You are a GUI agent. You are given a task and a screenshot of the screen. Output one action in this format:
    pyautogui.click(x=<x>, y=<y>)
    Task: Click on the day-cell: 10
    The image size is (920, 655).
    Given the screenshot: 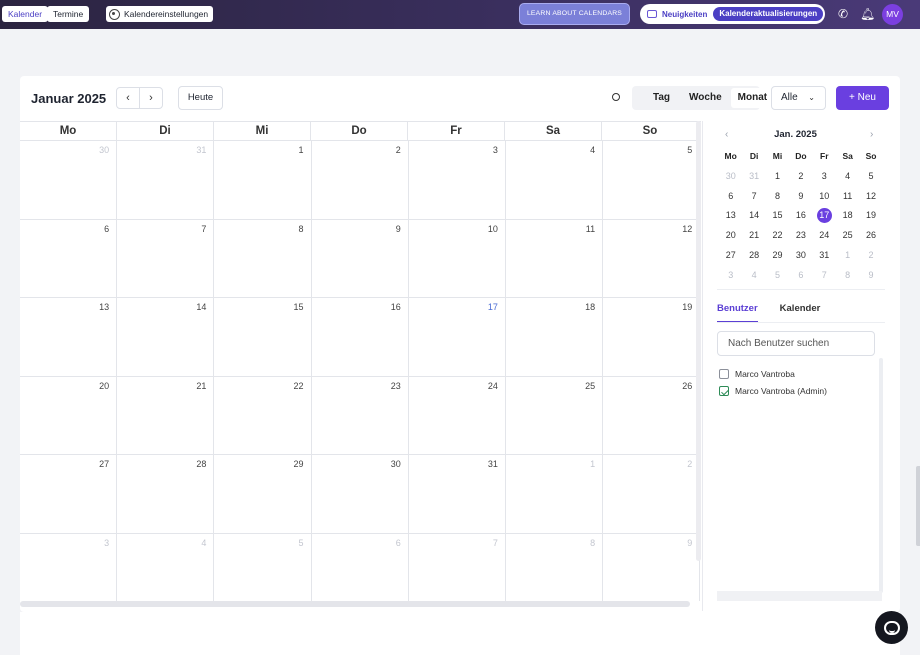 What is the action you would take?
    pyautogui.click(x=457, y=258)
    